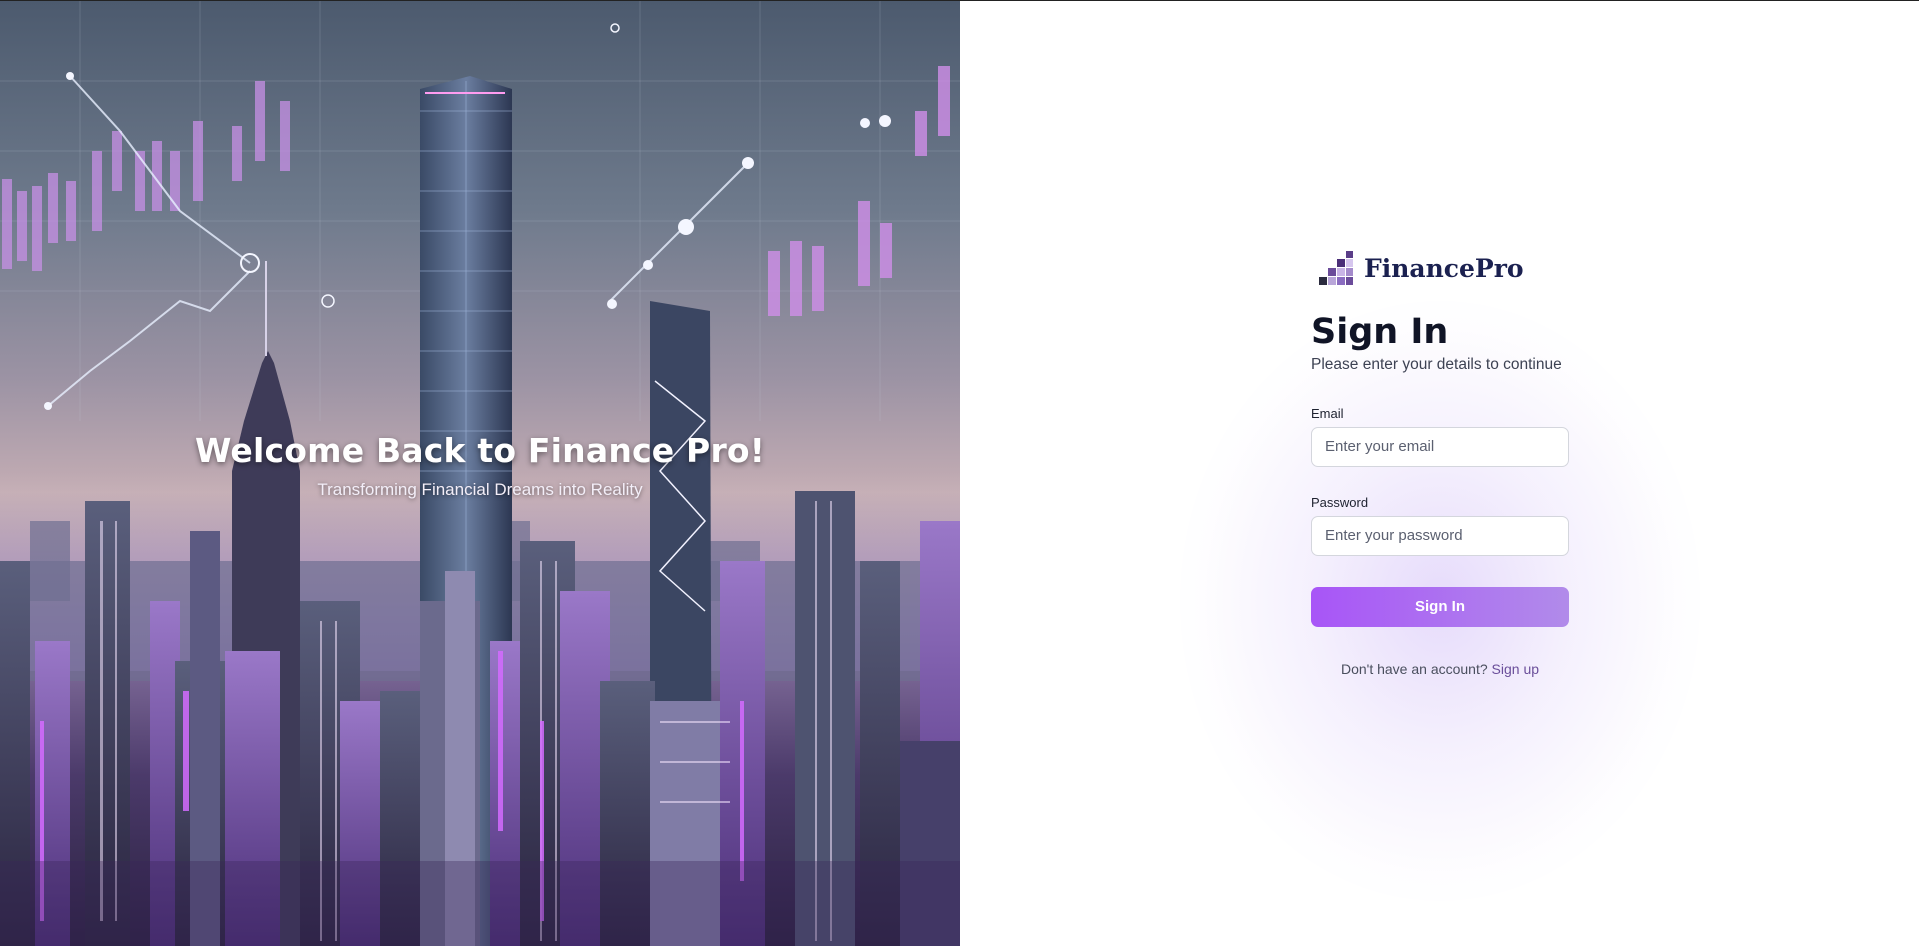  What do you see at coordinates (1436, 364) in the screenshot?
I see `form-subtitle: Please enter your details to continue` at bounding box center [1436, 364].